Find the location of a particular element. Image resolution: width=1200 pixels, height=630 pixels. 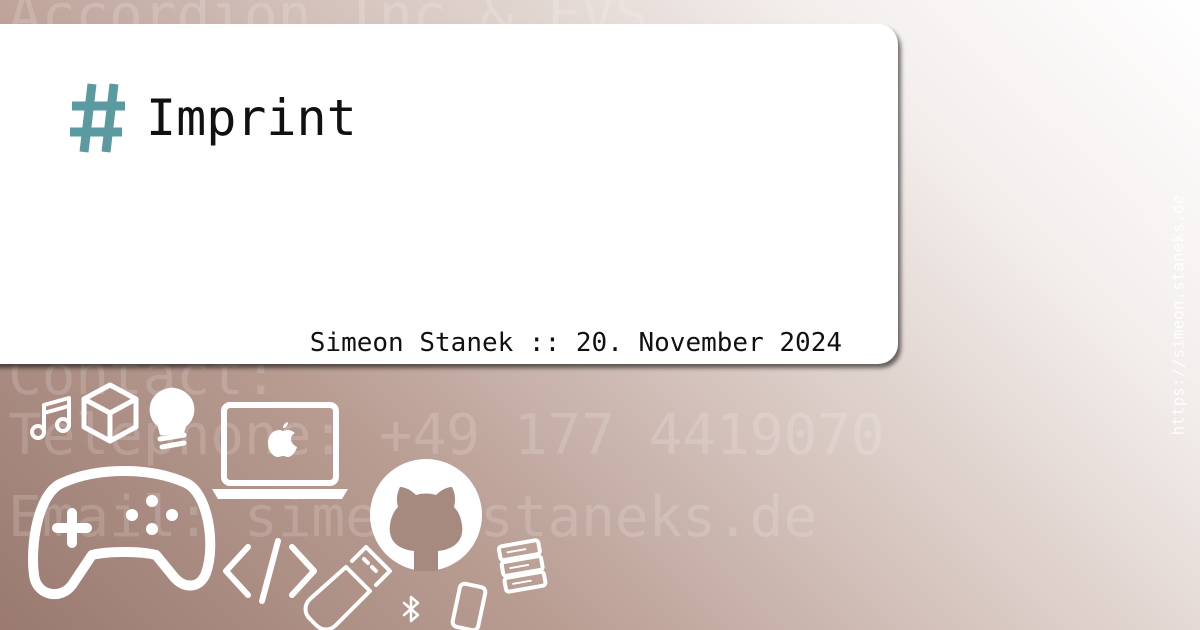

code-icon is located at coordinates (270, 571).